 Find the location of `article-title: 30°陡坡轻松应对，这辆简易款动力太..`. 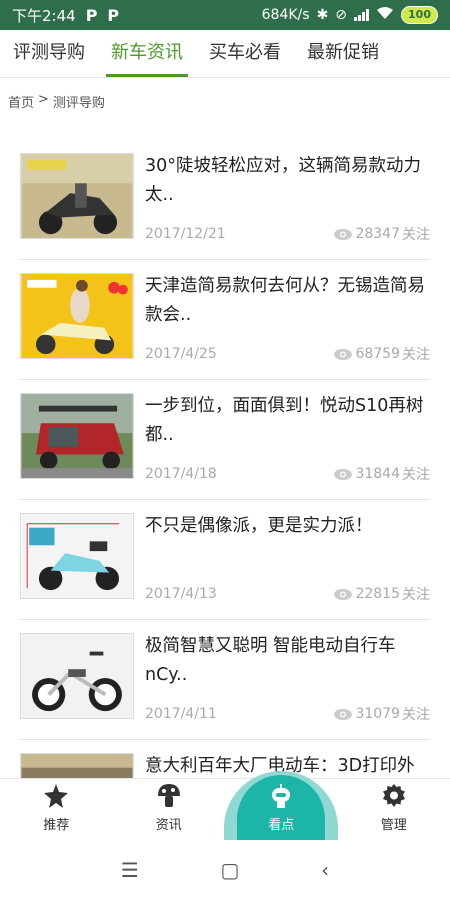

article-title: 30°陡坡轻松应对，这辆简易款动力太.. is located at coordinates (289, 181).